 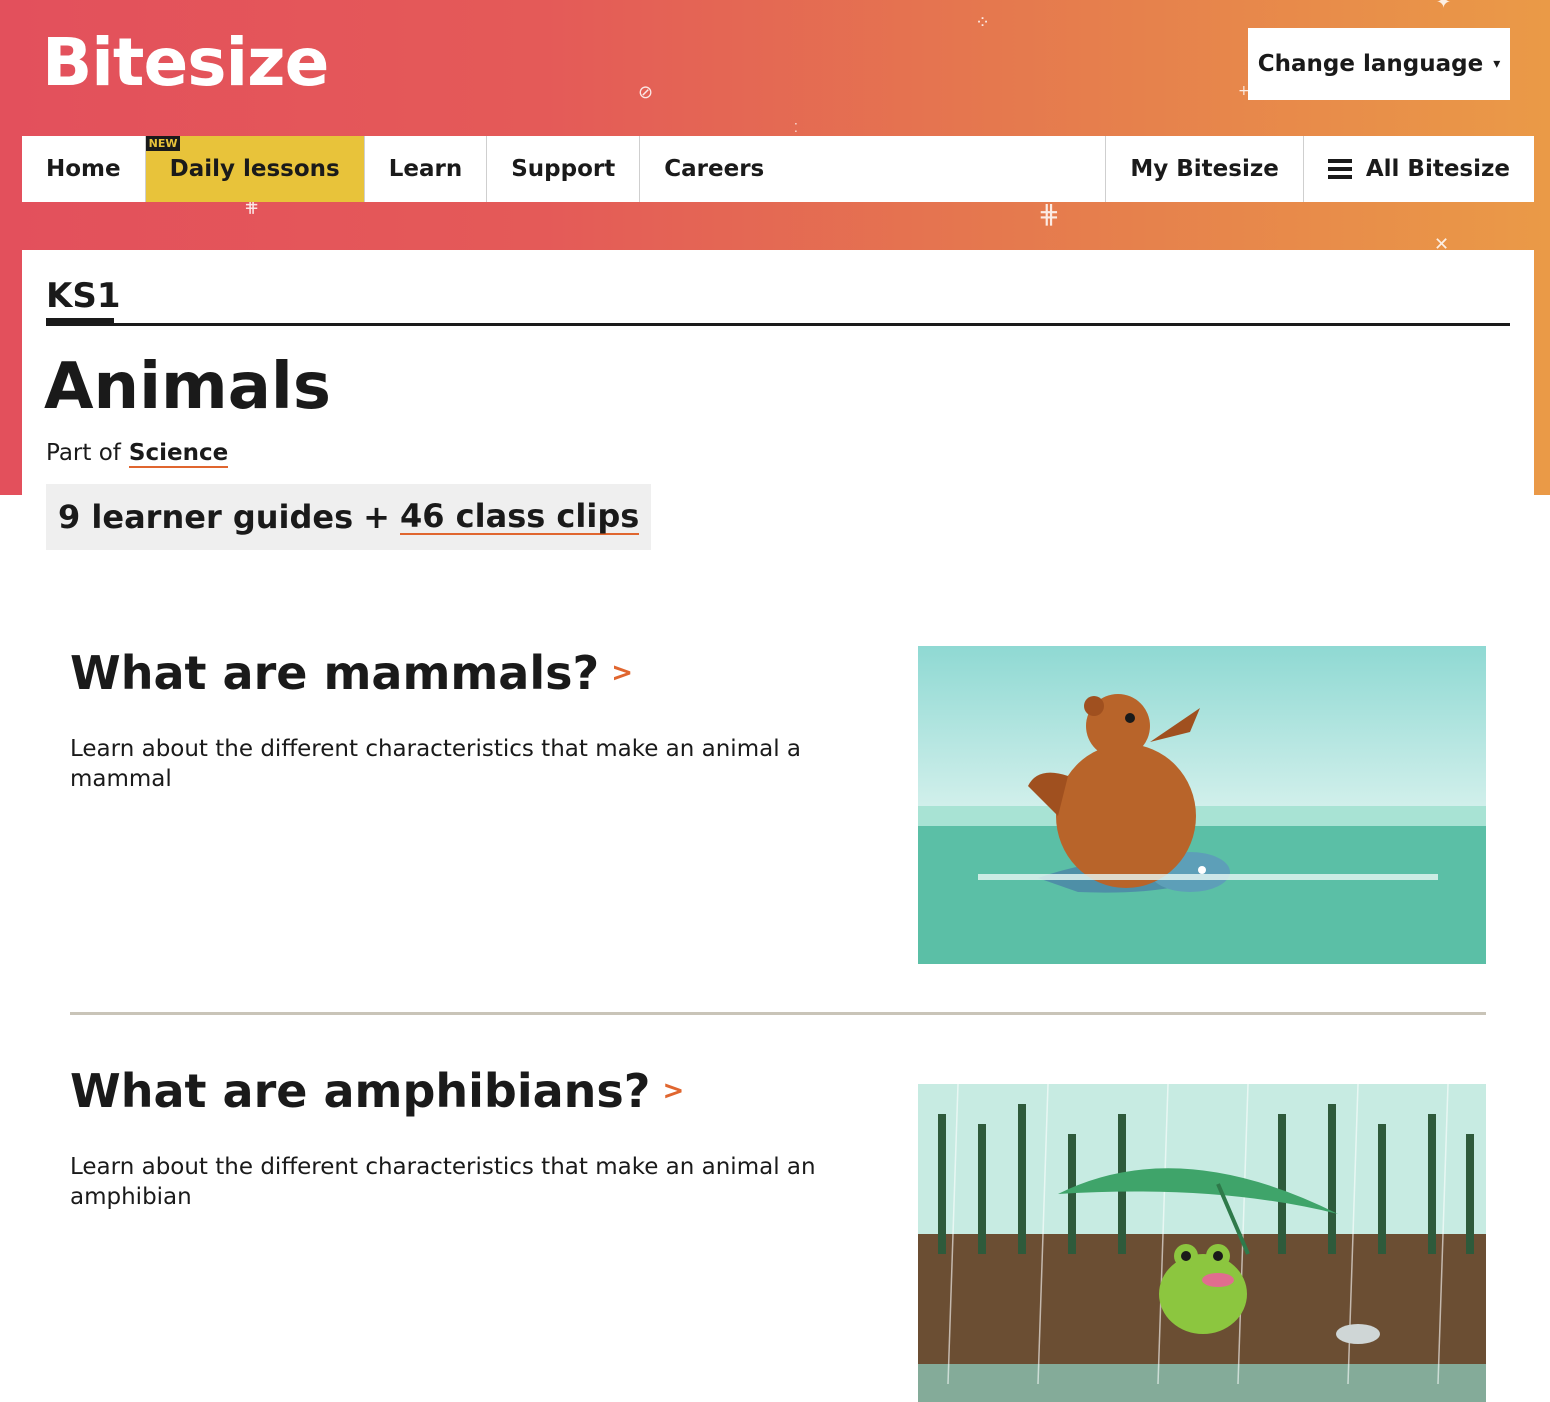 I want to click on frog-rain-image, so click(x=1202, y=1243).